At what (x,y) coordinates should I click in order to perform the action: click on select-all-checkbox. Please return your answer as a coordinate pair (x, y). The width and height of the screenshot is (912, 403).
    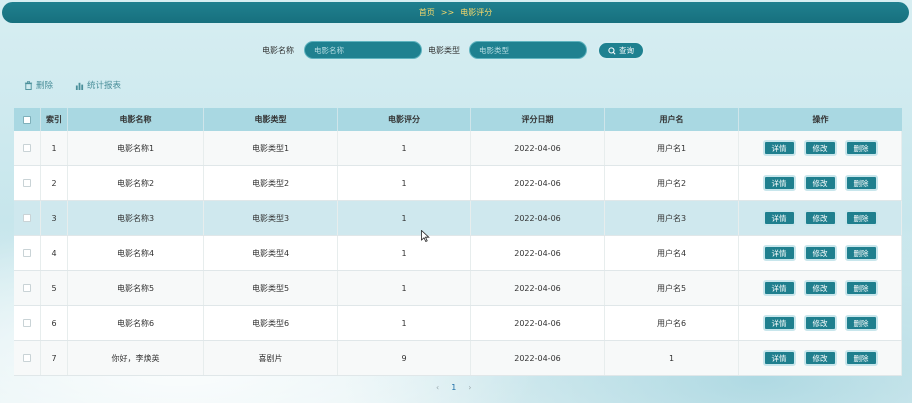
    Looking at the image, I should click on (27, 119).